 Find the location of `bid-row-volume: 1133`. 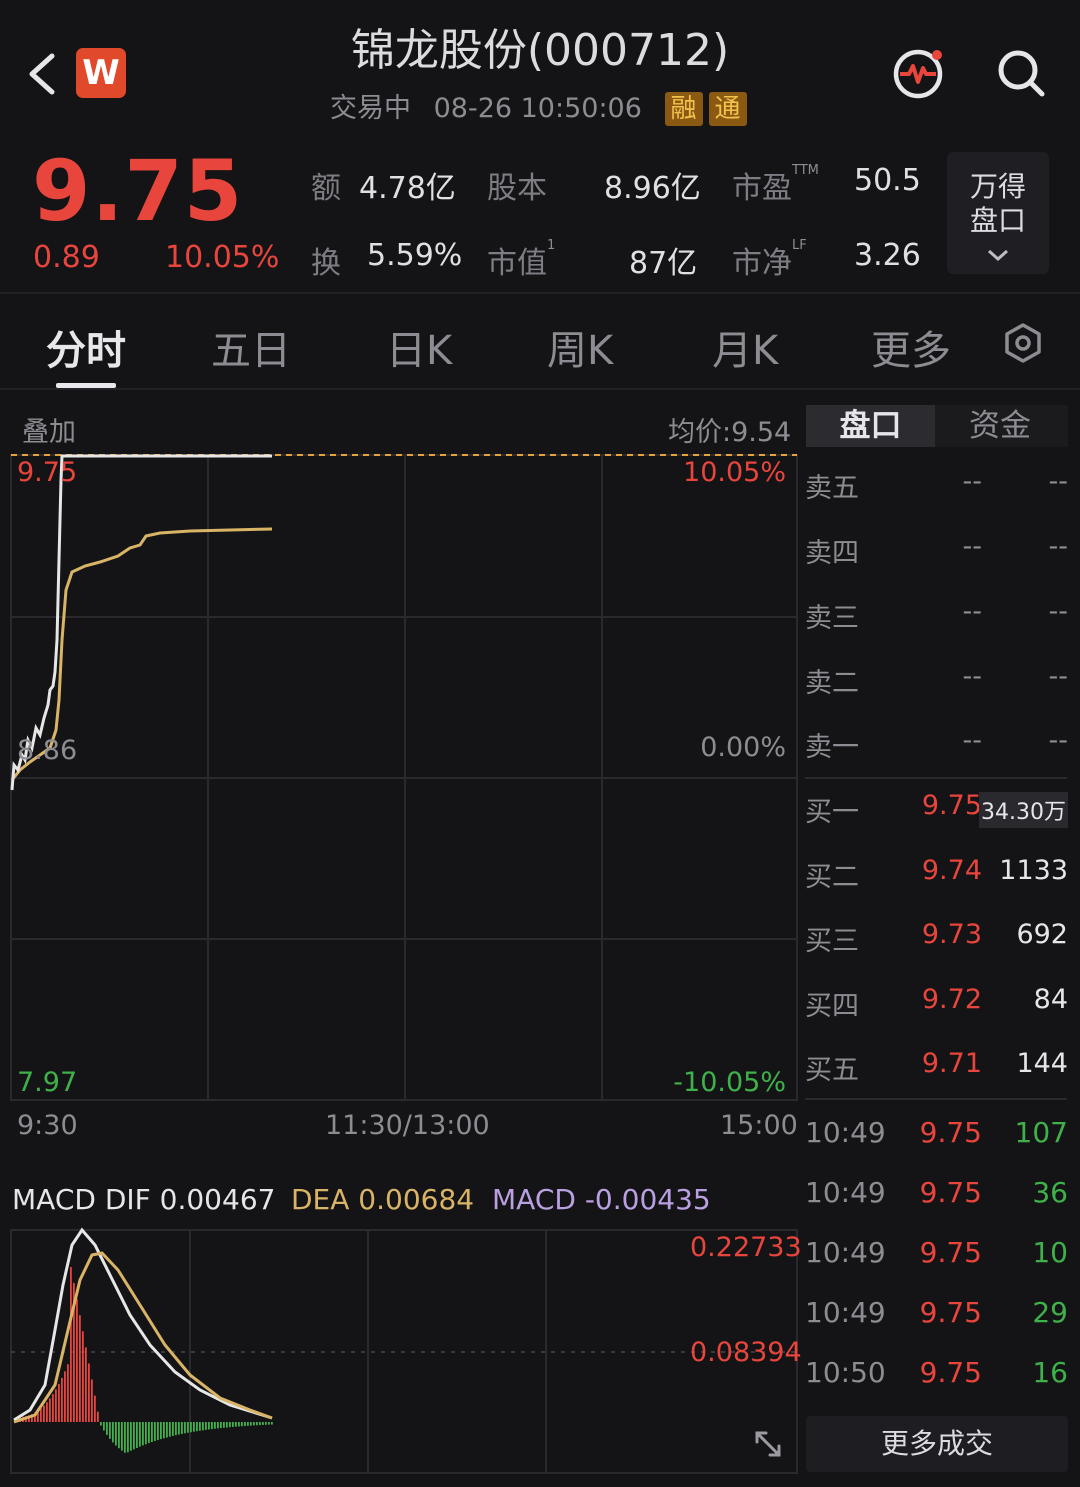

bid-row-volume: 1133 is located at coordinates (1033, 870).